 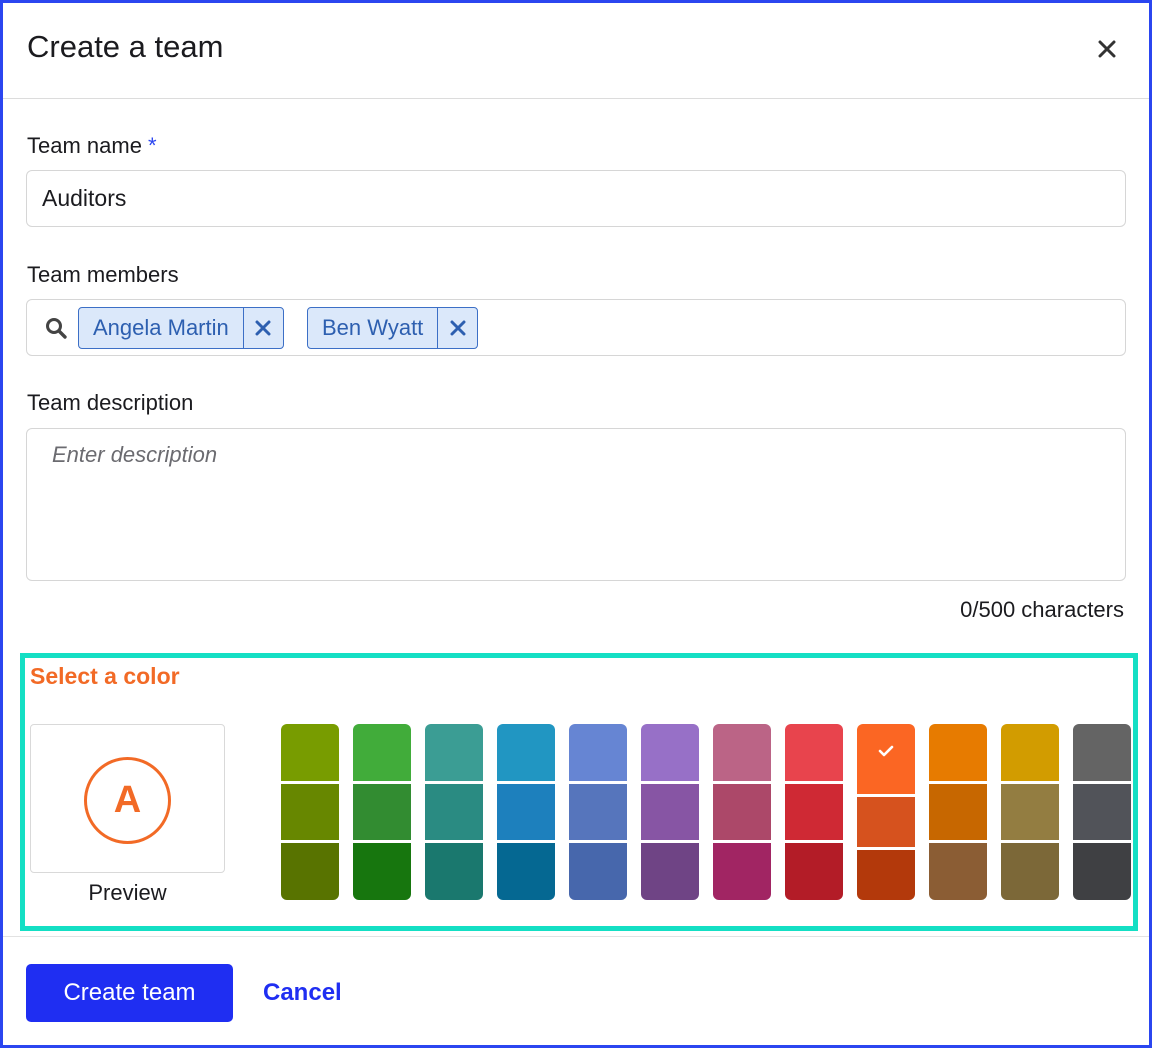 What do you see at coordinates (576, 327) in the screenshot?
I see `team-members-field: Angela Martin Ben Wyatt` at bounding box center [576, 327].